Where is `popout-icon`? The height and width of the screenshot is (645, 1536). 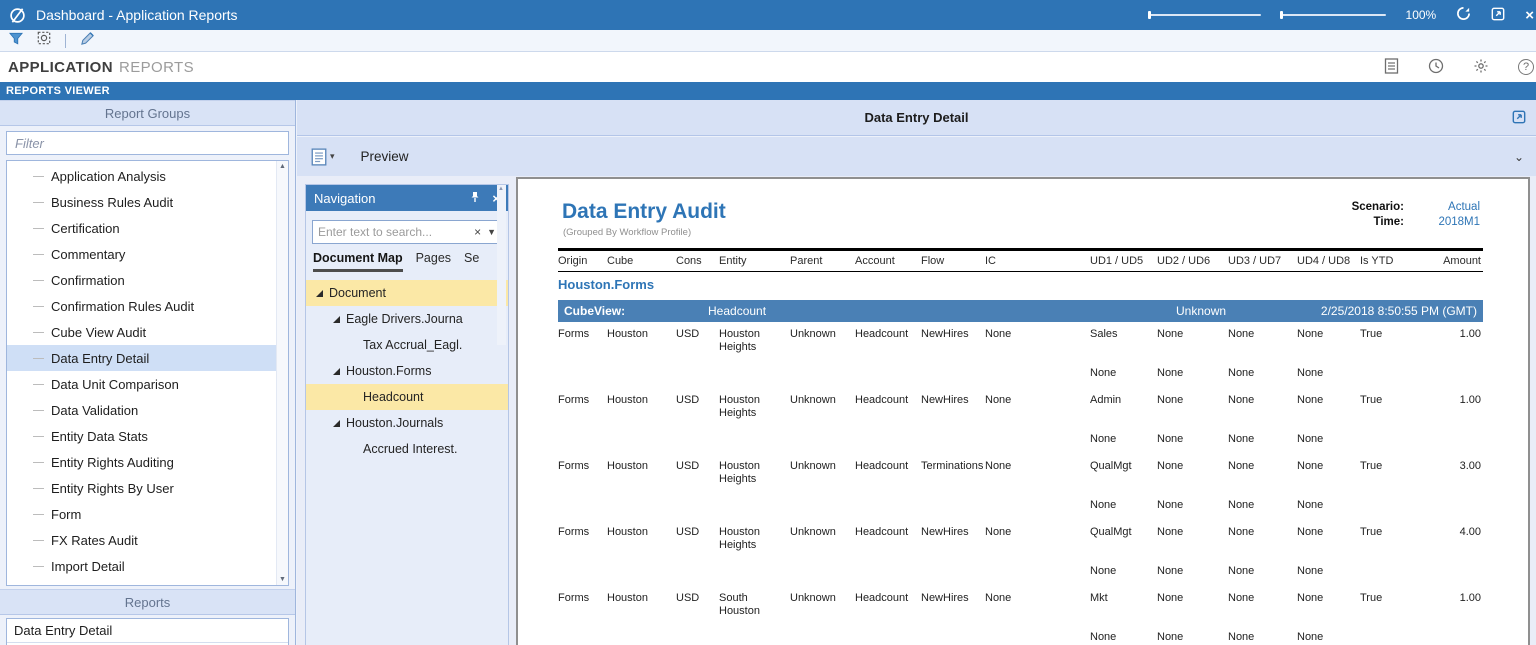 popout-icon is located at coordinates (1498, 15).